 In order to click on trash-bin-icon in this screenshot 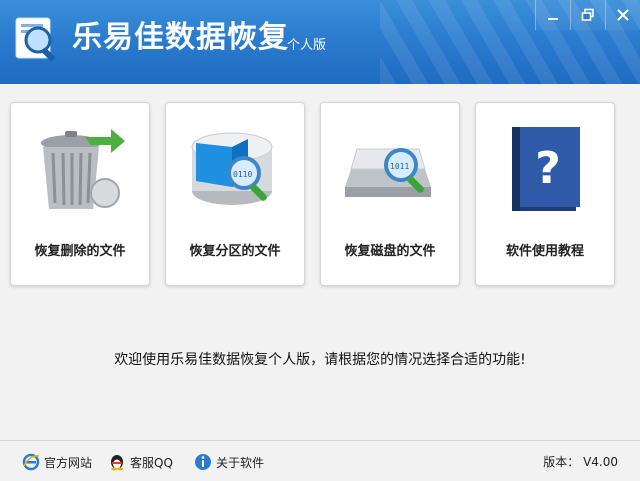, I will do `click(83, 169)`.